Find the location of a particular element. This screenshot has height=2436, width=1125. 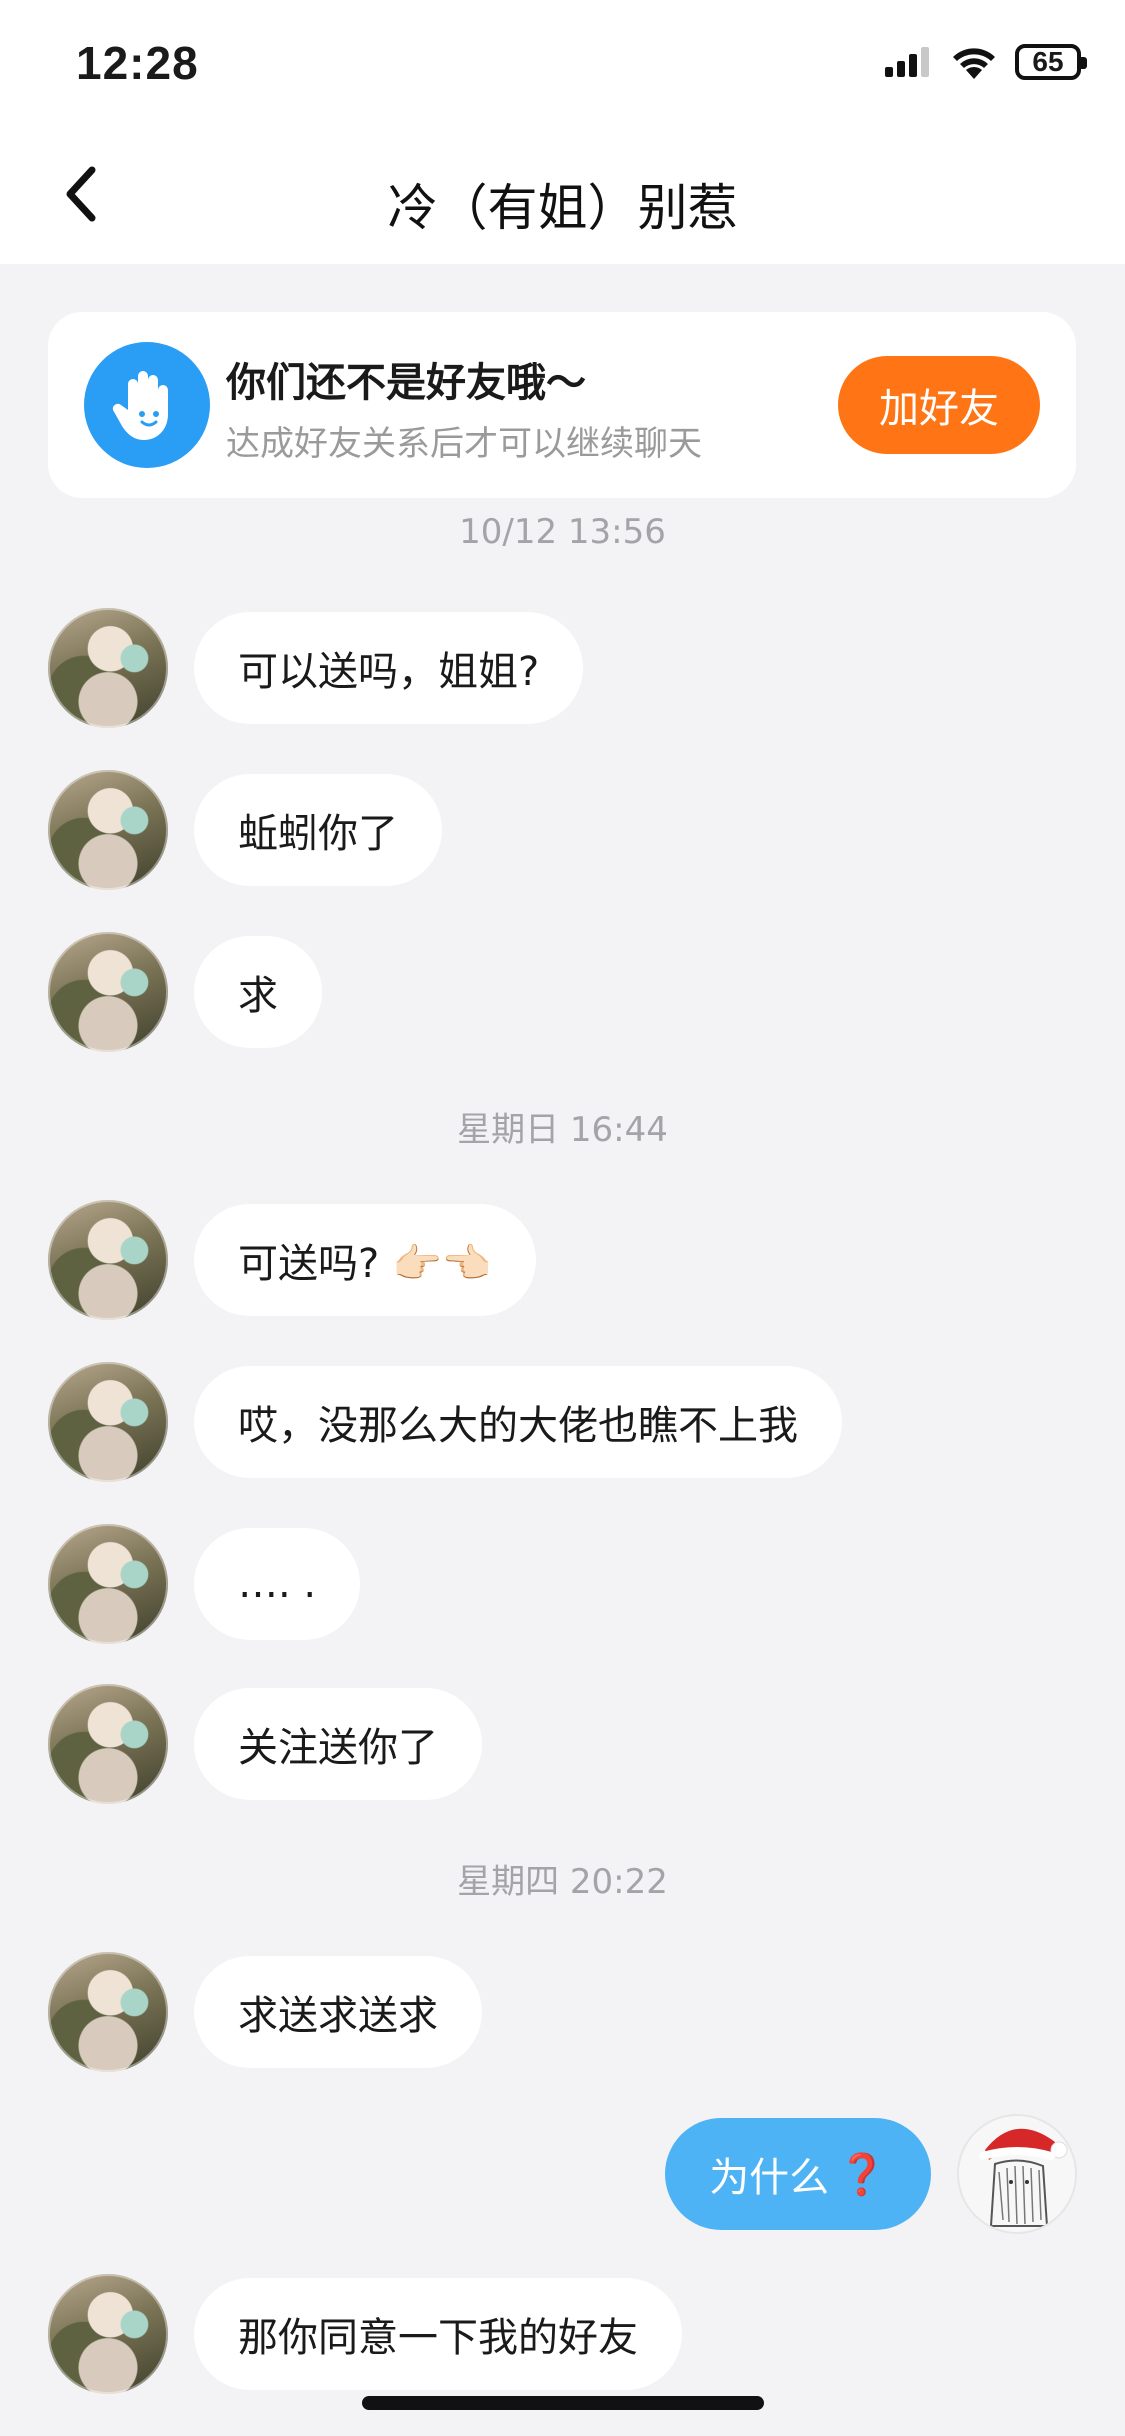

my-message-bubble: 为什么 ❓ is located at coordinates (798, 2174).